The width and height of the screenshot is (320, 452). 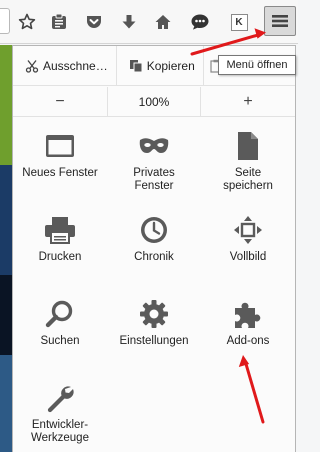 I want to click on fullscreen-label: Vollbild, so click(x=248, y=257).